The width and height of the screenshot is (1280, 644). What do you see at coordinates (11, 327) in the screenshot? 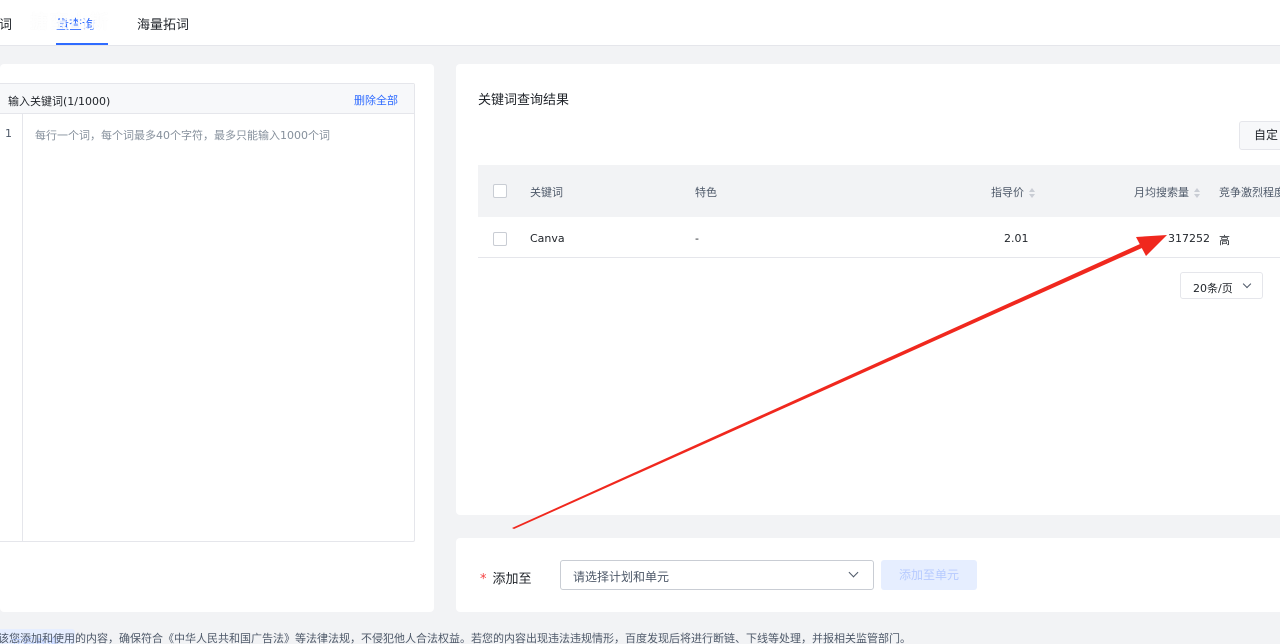
I see `line-number-gutter: 1` at bounding box center [11, 327].